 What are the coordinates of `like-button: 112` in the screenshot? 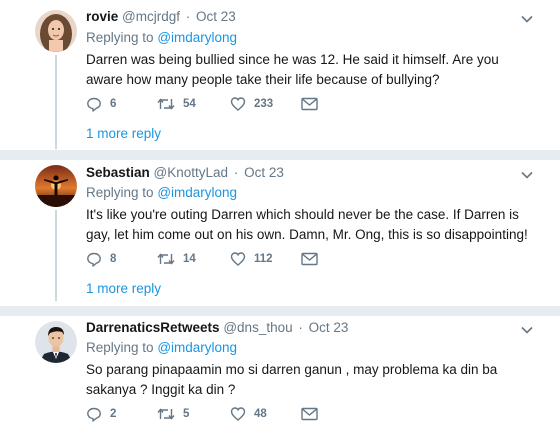 It's located at (251, 259).